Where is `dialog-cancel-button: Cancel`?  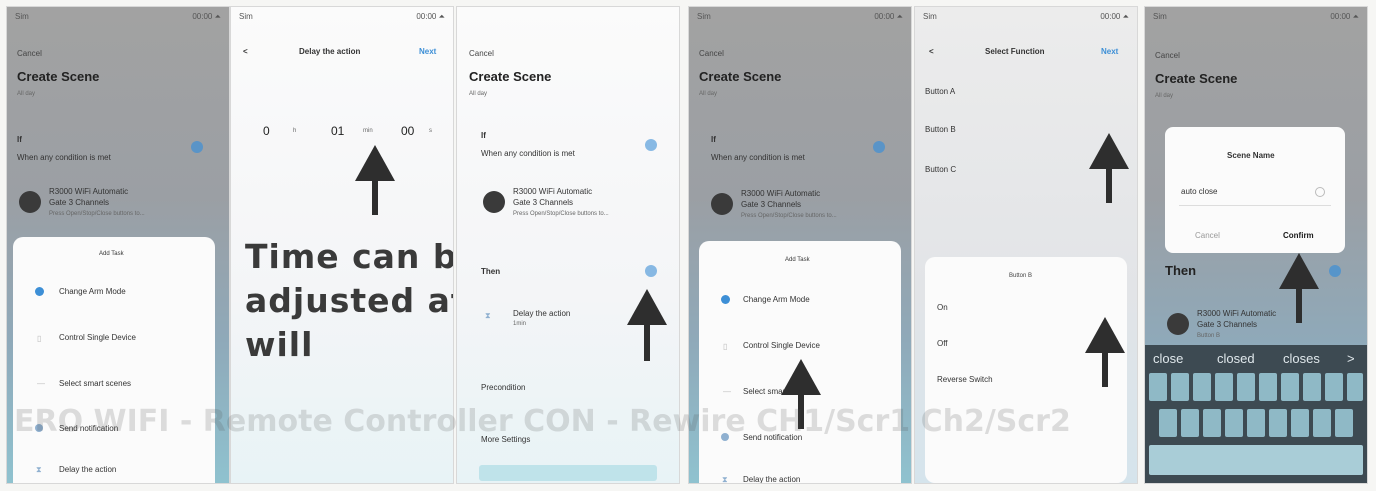
dialog-cancel-button: Cancel is located at coordinates (1207, 235).